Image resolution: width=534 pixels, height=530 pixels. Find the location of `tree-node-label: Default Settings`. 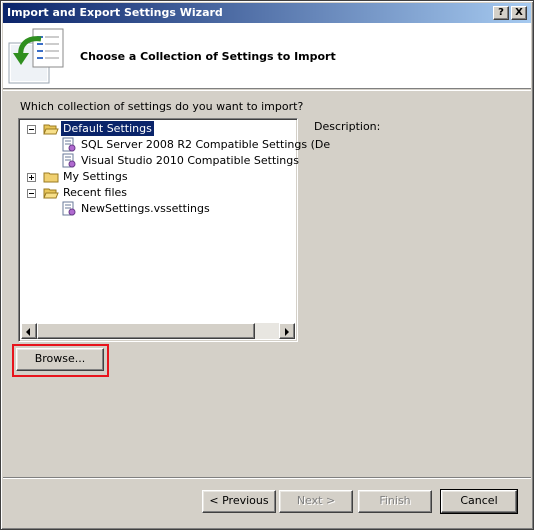

tree-node-label: Default Settings is located at coordinates (107, 128).